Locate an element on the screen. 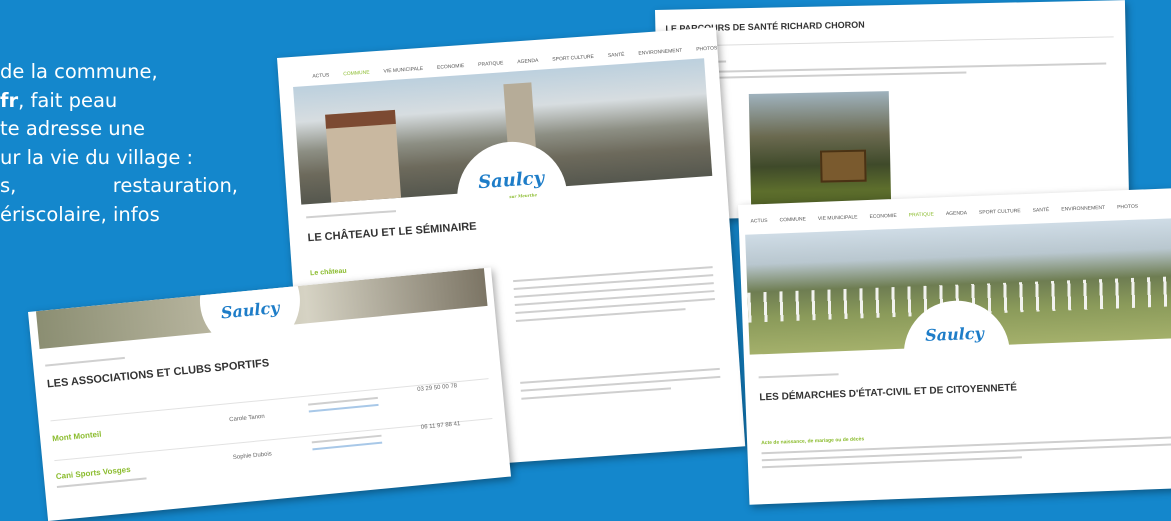 The width and height of the screenshot is (1171, 521). intro-bold-domain: fr is located at coordinates (9, 100).